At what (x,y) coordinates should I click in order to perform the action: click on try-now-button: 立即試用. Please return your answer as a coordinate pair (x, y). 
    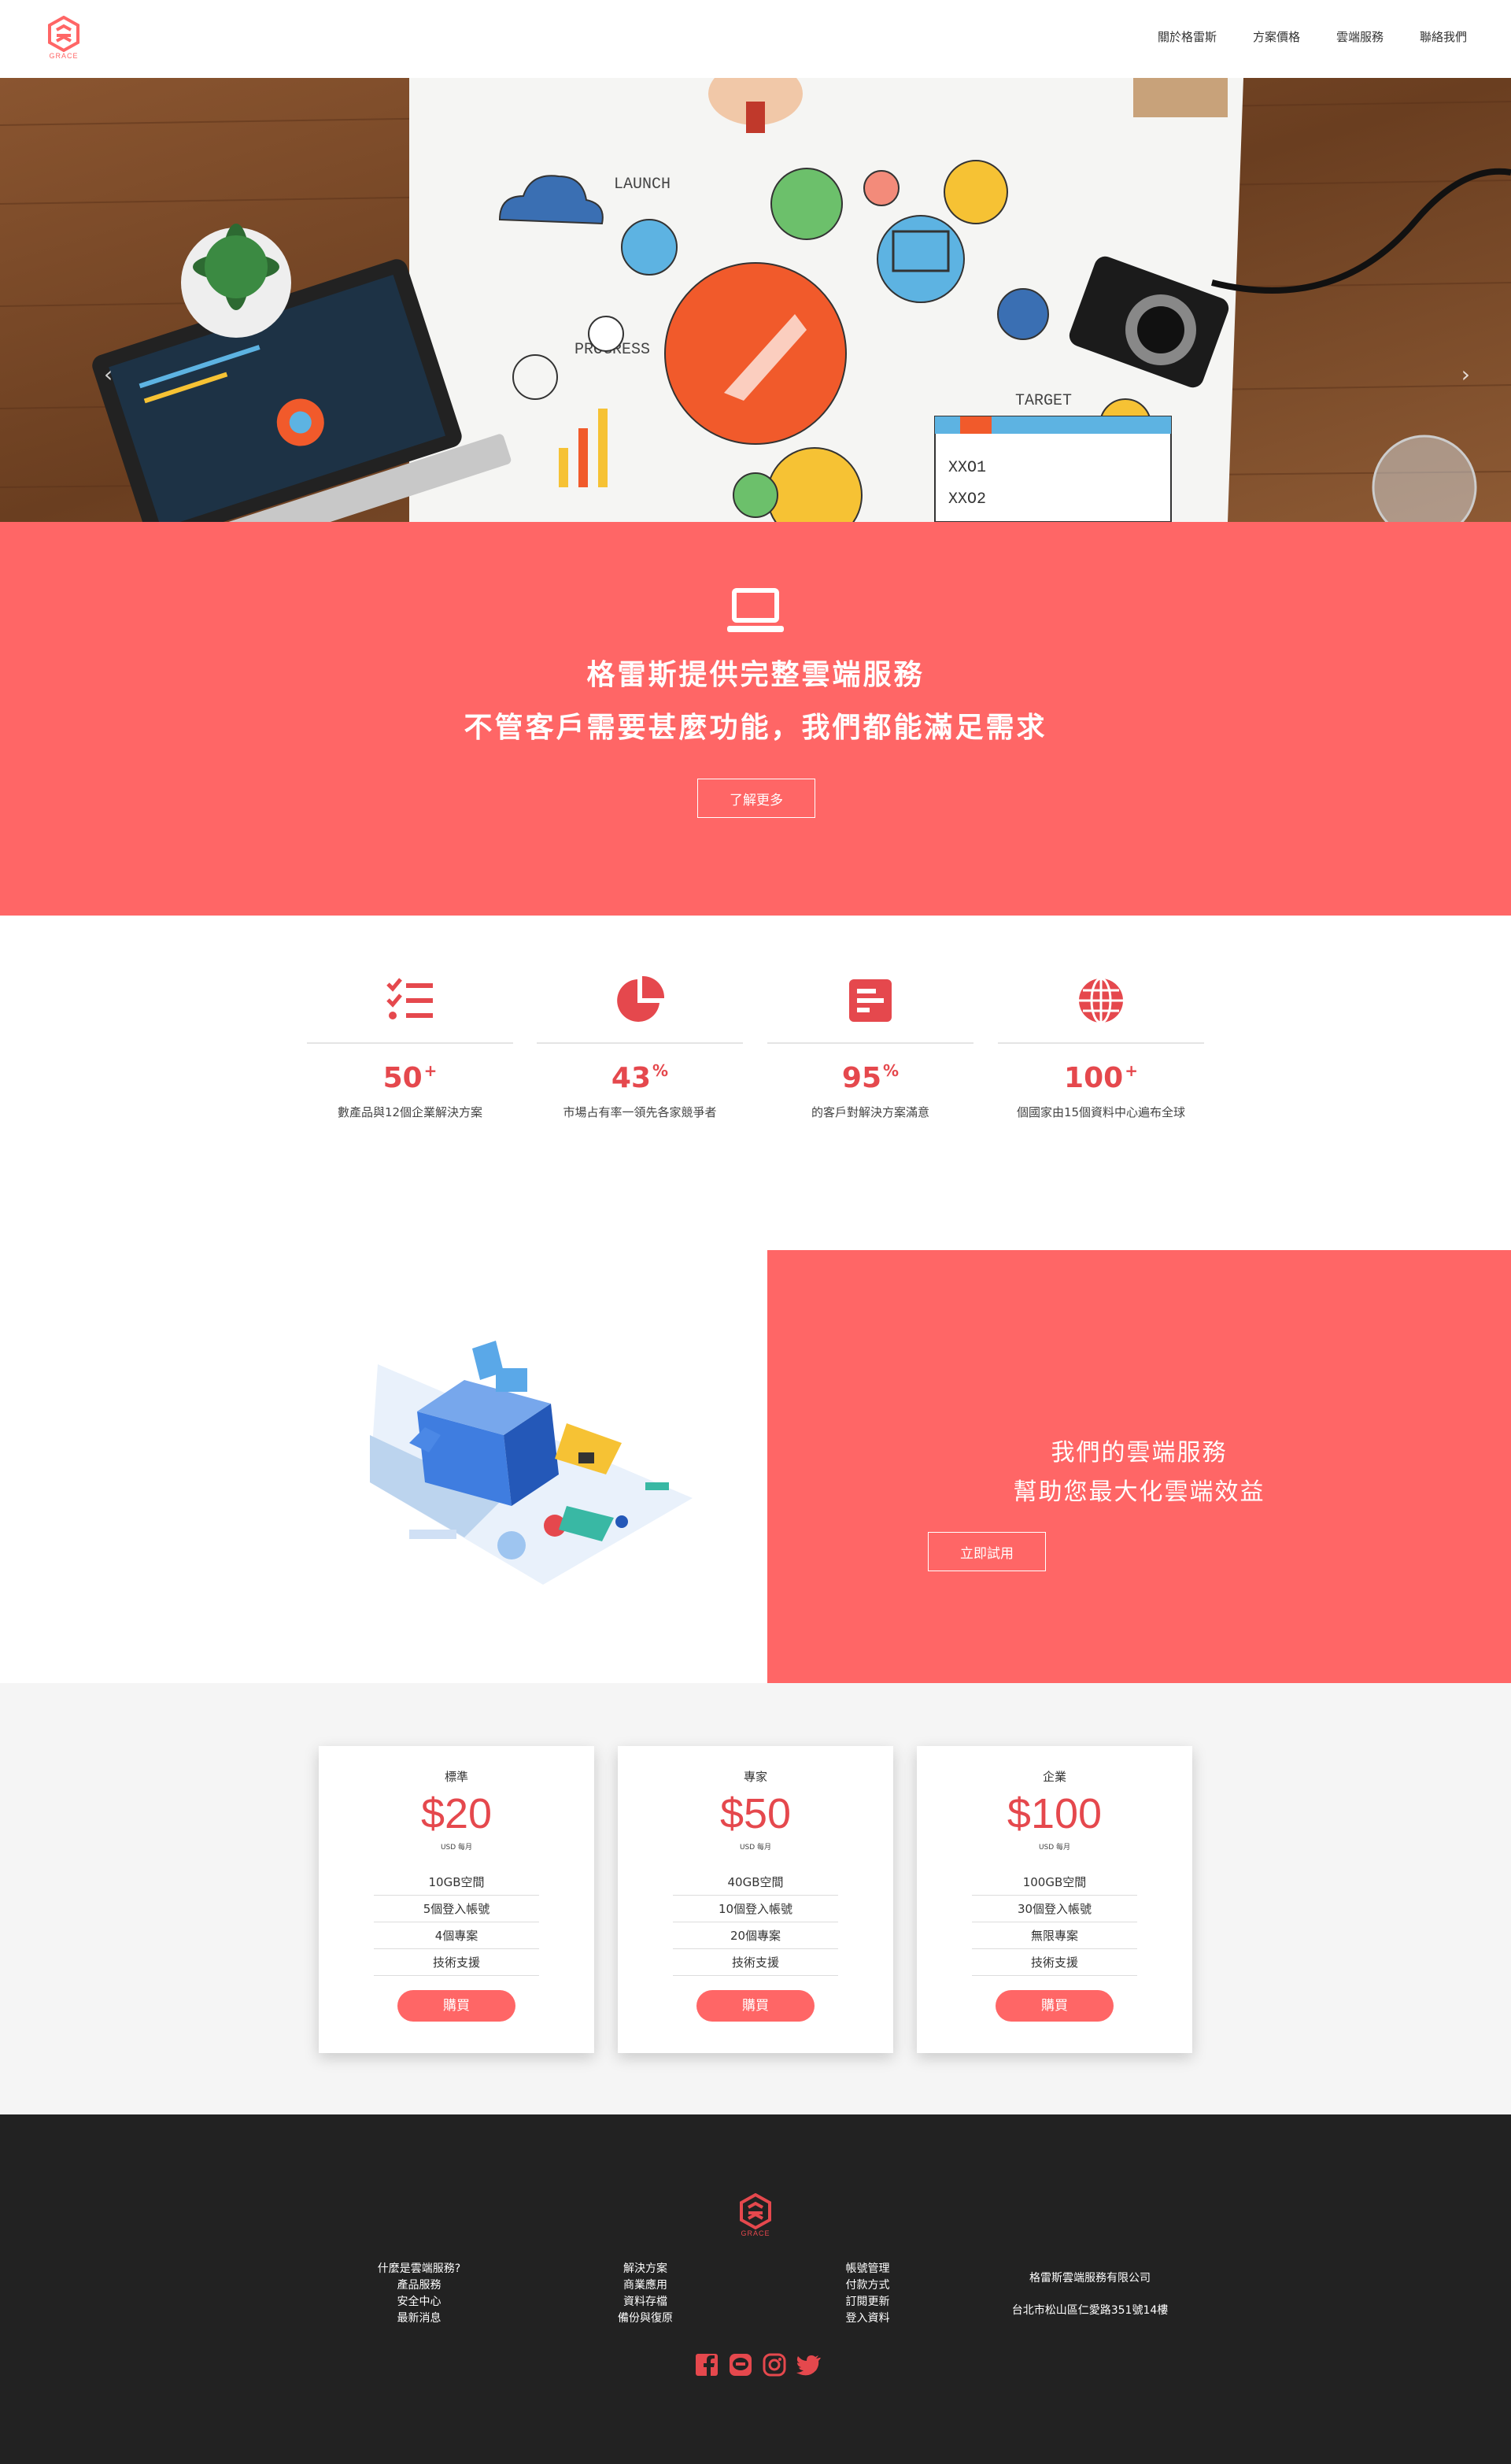
    Looking at the image, I should click on (987, 1551).